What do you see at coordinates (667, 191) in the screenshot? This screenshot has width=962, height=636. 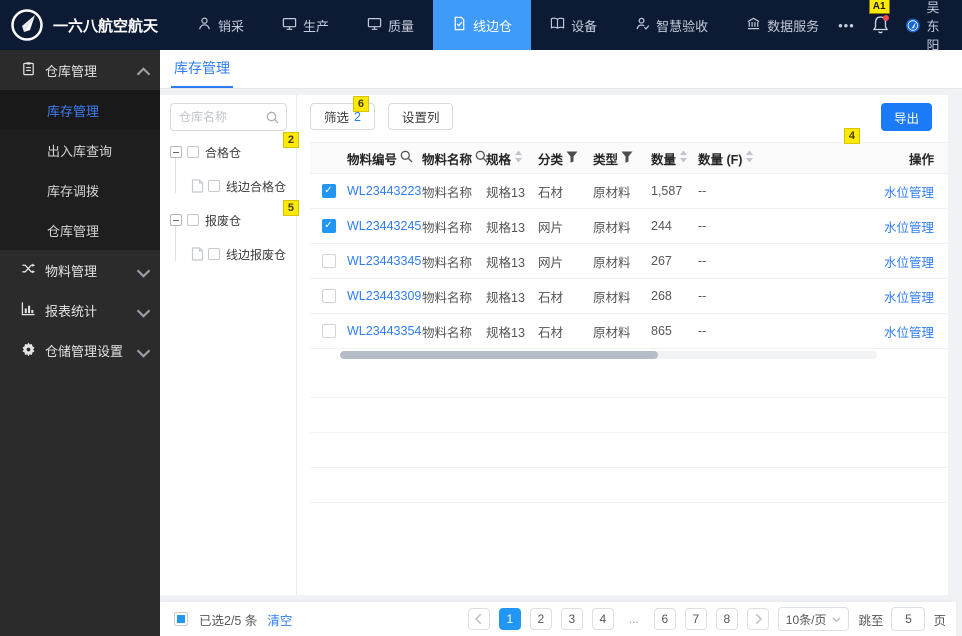 I see `quantity: 1,587` at bounding box center [667, 191].